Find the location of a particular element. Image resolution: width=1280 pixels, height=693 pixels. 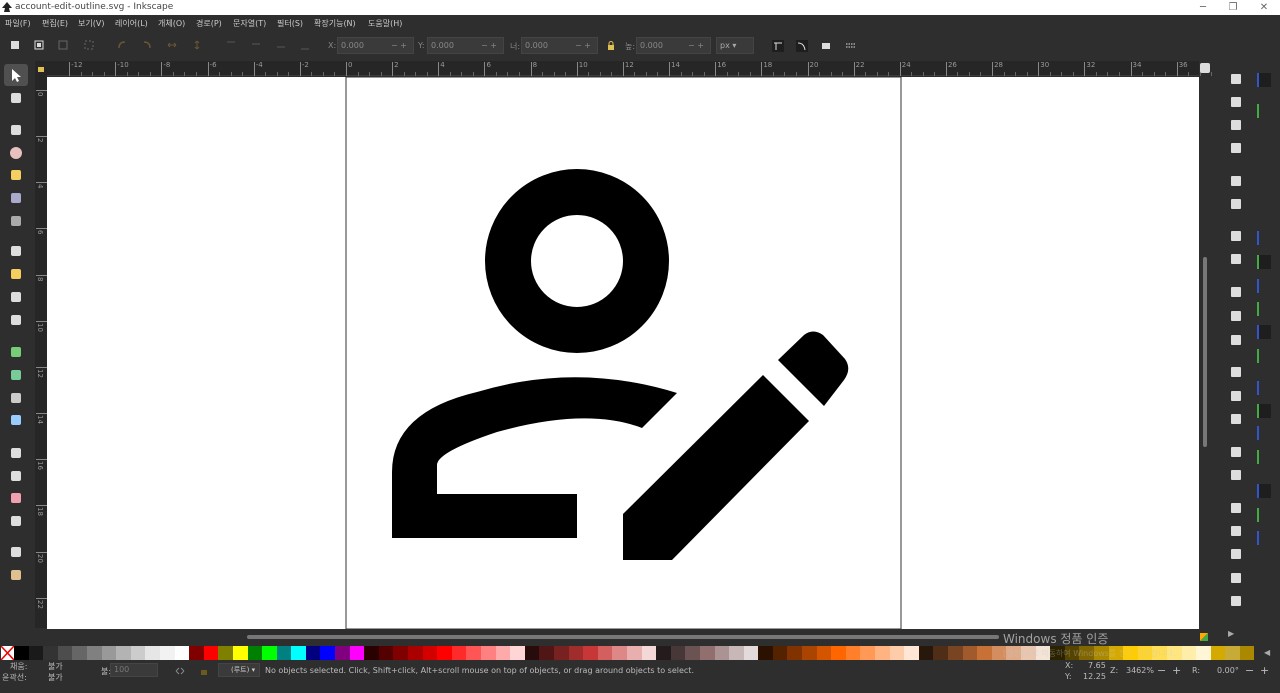

menu-text: 문자열(T) is located at coordinates (249, 23).